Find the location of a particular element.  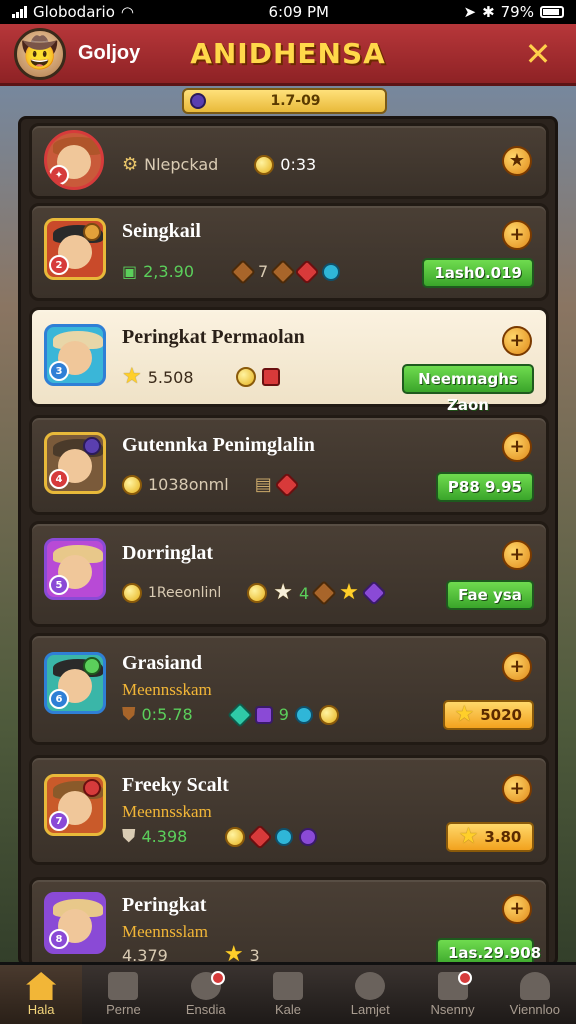

tab-label: Kale is located at coordinates (287, 1009).